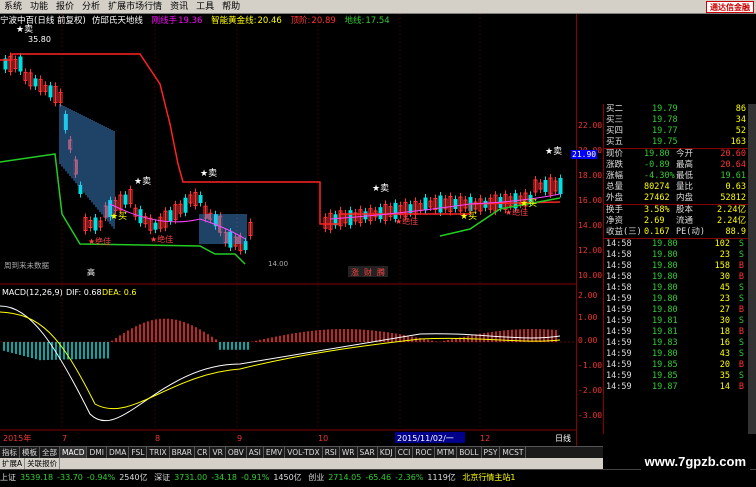 The image size is (756, 487). What do you see at coordinates (205, 7) in the screenshot?
I see `menu-tools: 工具` at bounding box center [205, 7].